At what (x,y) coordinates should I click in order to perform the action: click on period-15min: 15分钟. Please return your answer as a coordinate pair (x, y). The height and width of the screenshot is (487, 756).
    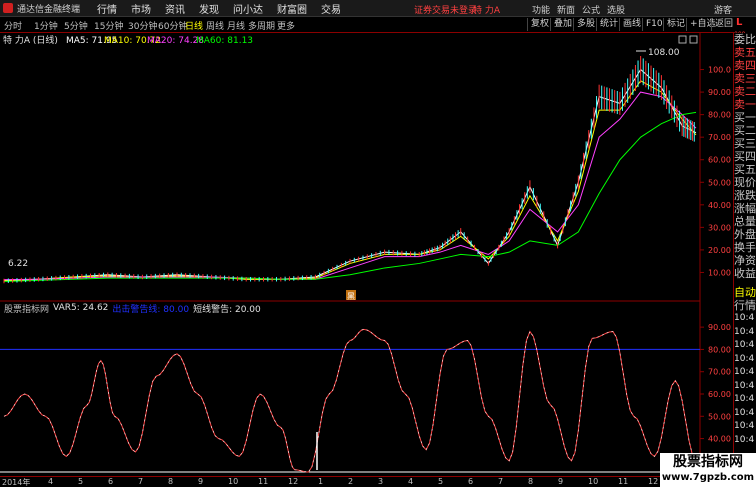
    Looking at the image, I should click on (108, 25).